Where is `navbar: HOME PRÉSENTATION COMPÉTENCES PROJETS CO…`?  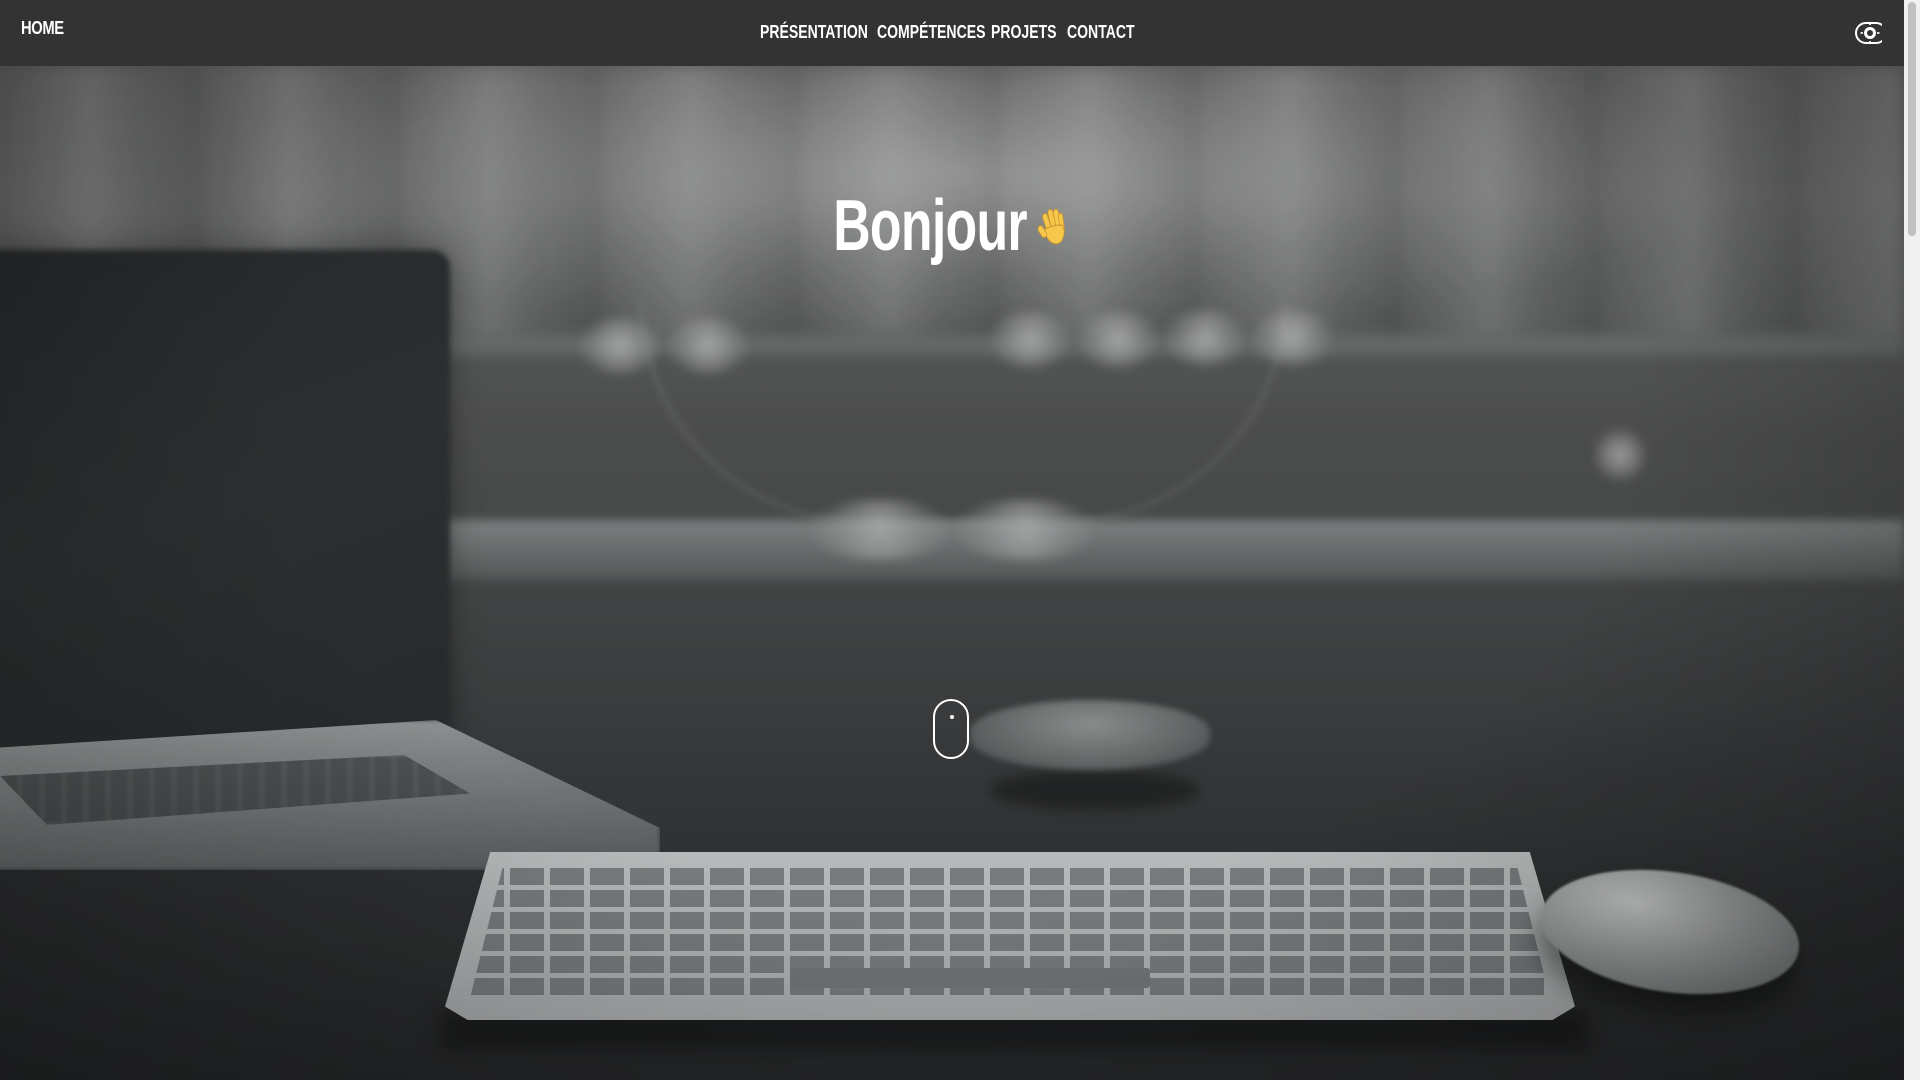
navbar: HOME PRÉSENTATION COMPÉTENCES PROJETS CO… is located at coordinates (952, 33).